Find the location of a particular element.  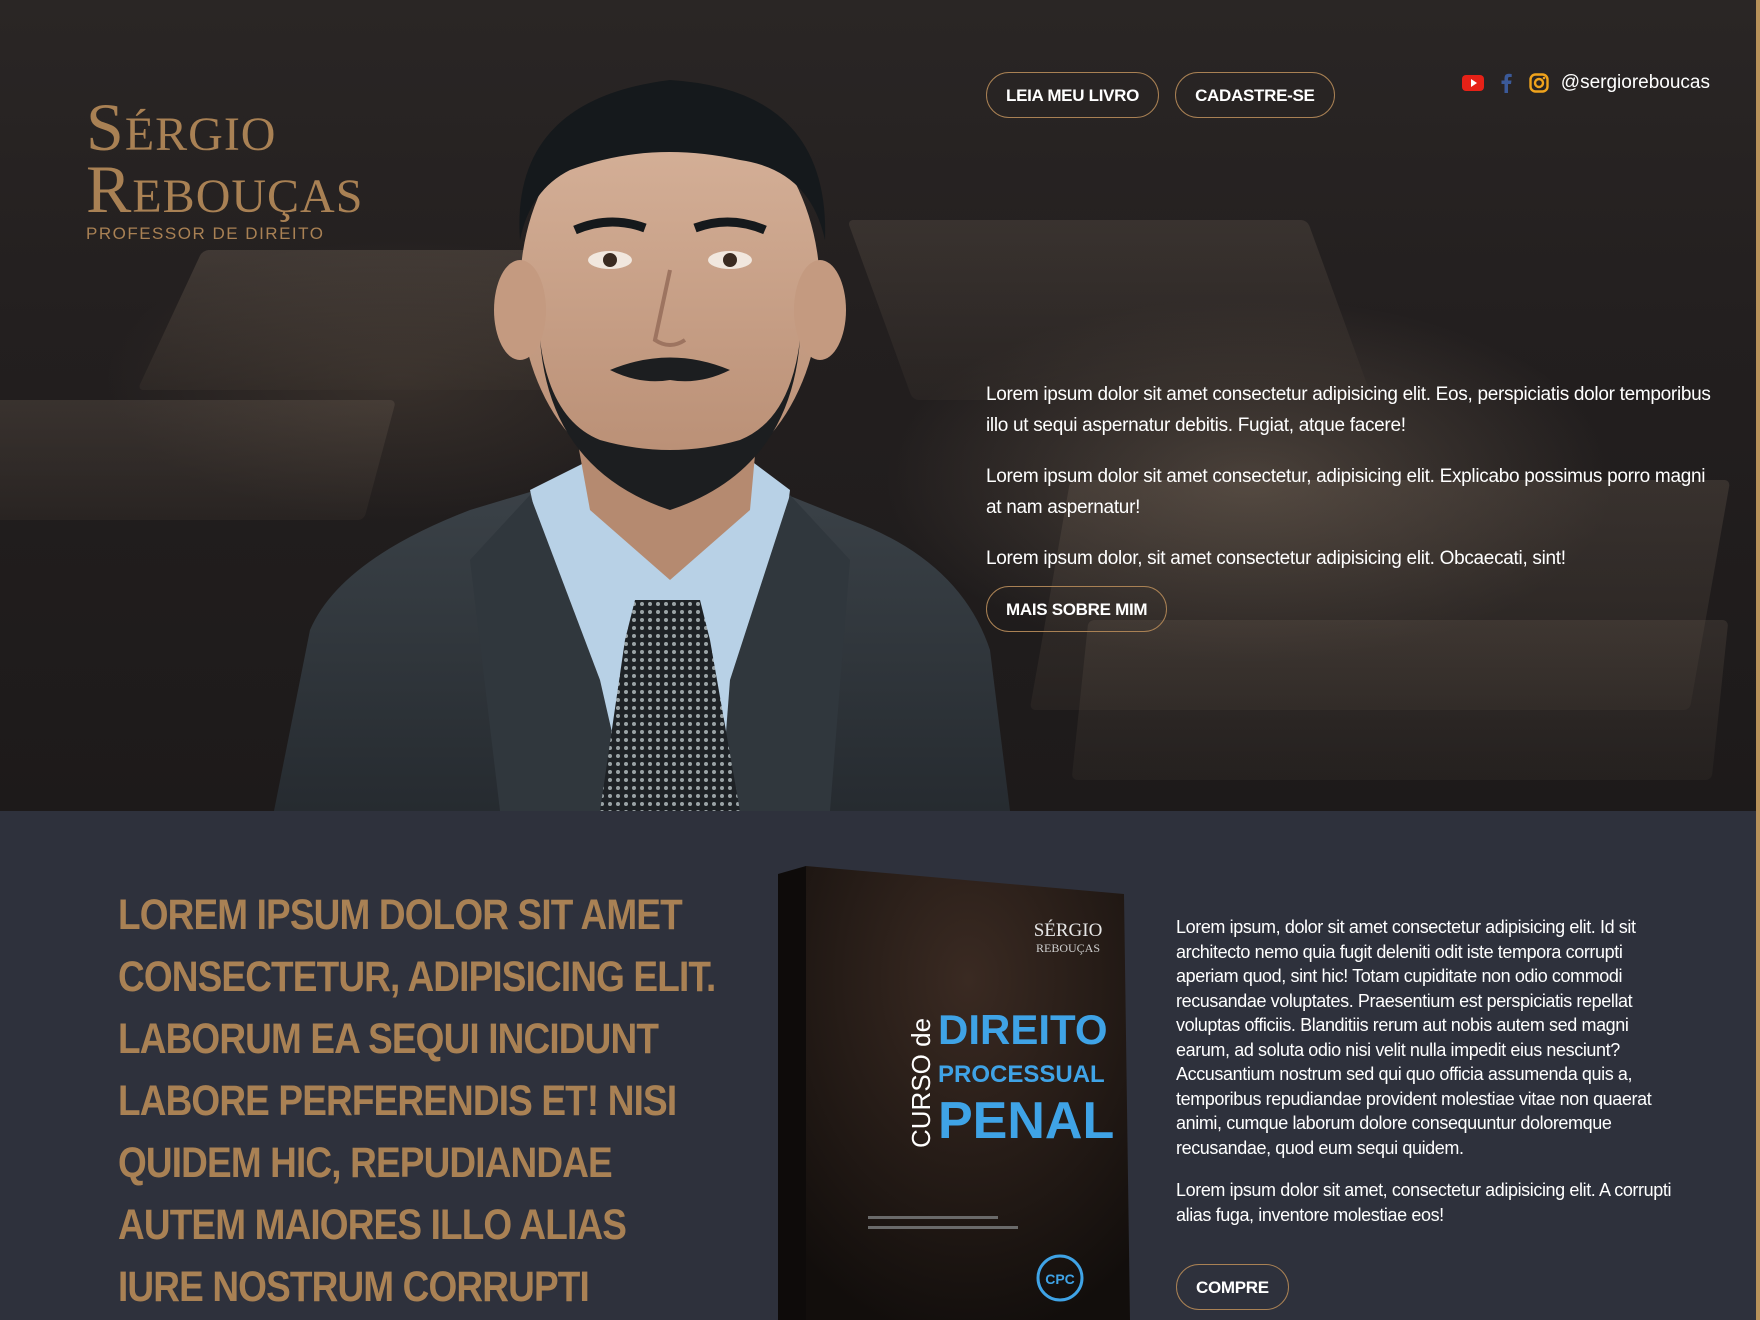

facebook-icon is located at coordinates (1506, 83).